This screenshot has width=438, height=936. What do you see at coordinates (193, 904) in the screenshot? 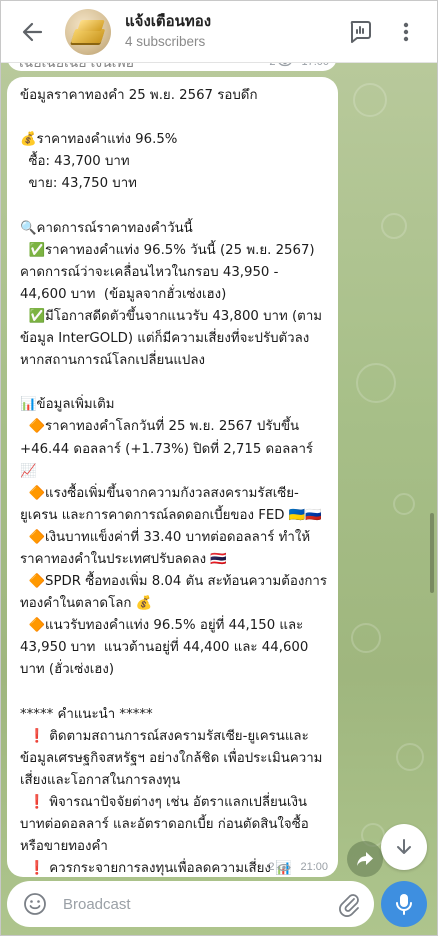
I see `broadcast-input` at bounding box center [193, 904].